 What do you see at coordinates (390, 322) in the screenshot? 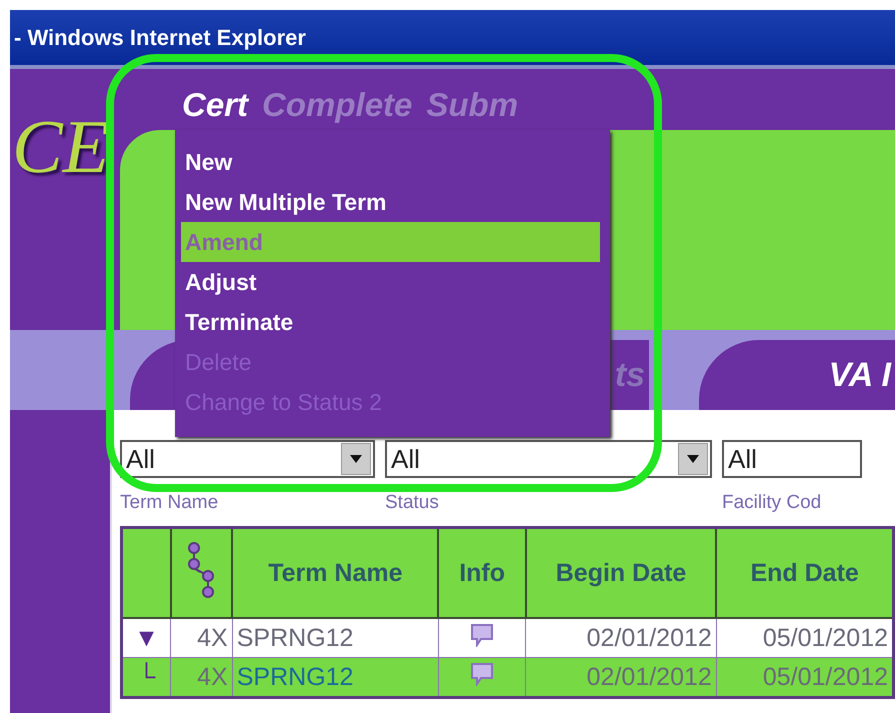
I see `menu-option: Terminate` at bounding box center [390, 322].